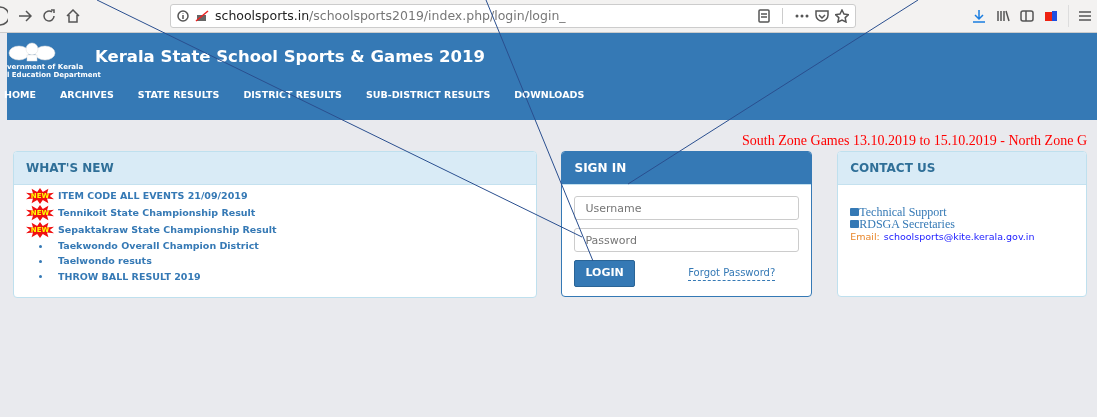 The width and height of the screenshot is (1097, 417). Describe the element at coordinates (687, 240) in the screenshot. I see `password-field: Password` at that location.